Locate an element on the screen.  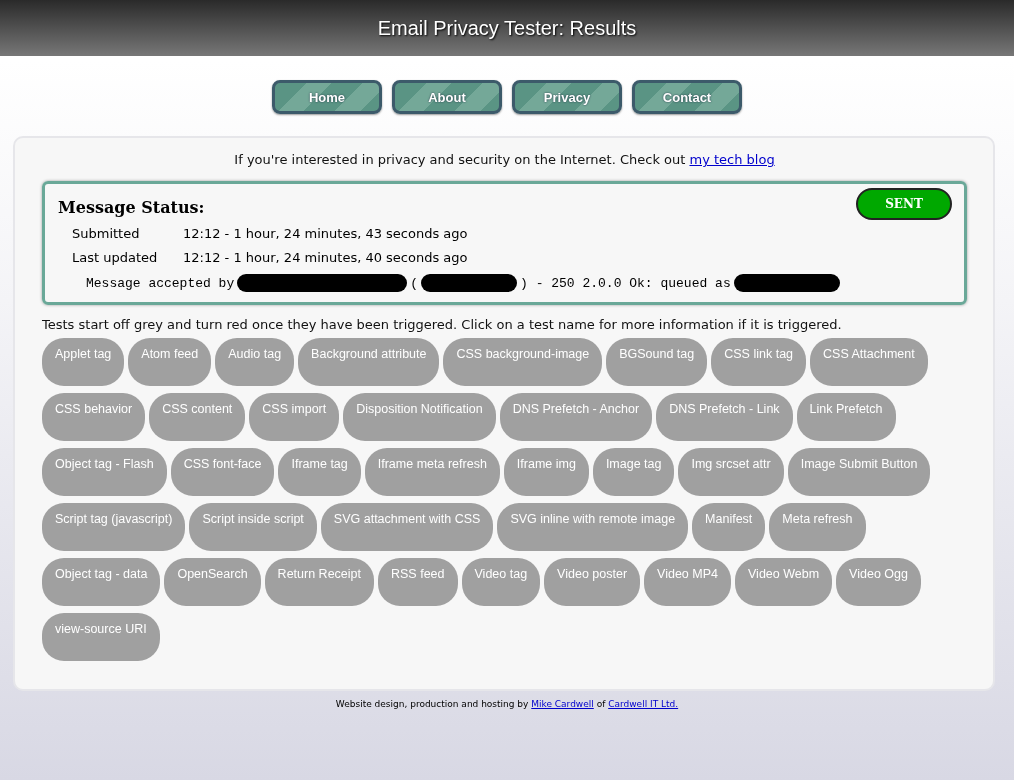
nav-button: Contact is located at coordinates (687, 97).